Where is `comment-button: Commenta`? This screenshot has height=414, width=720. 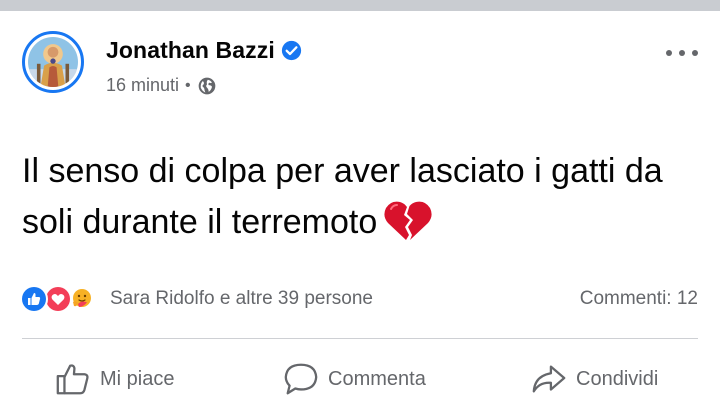 comment-button: Commenta is located at coordinates (354, 379).